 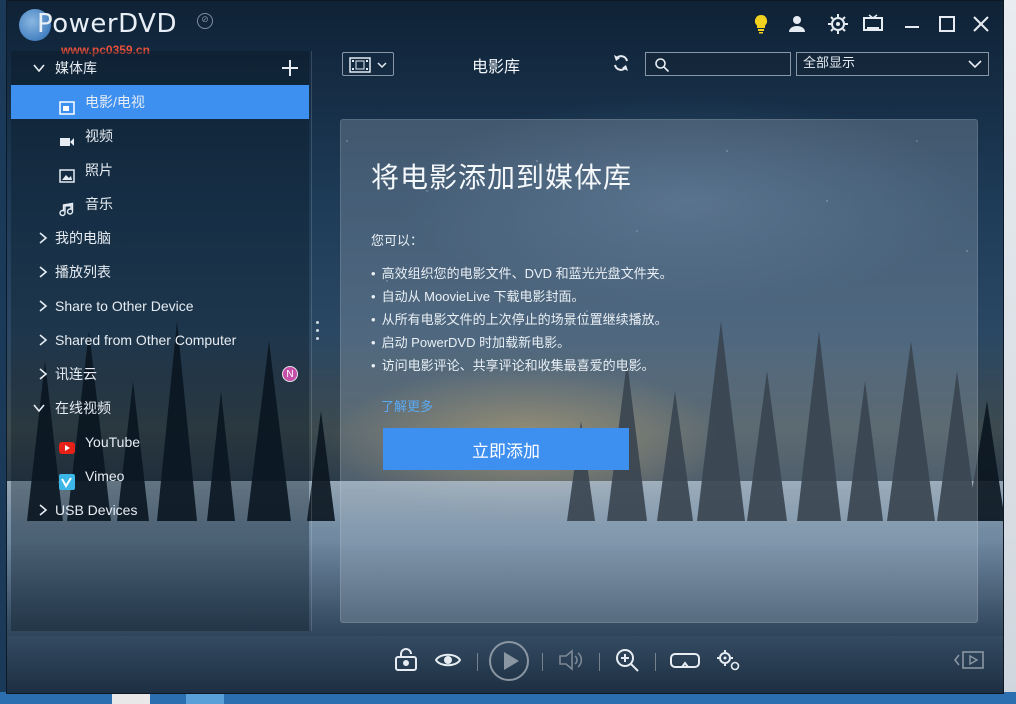 I want to click on display-filter-select: 全部显示, so click(x=892, y=64).